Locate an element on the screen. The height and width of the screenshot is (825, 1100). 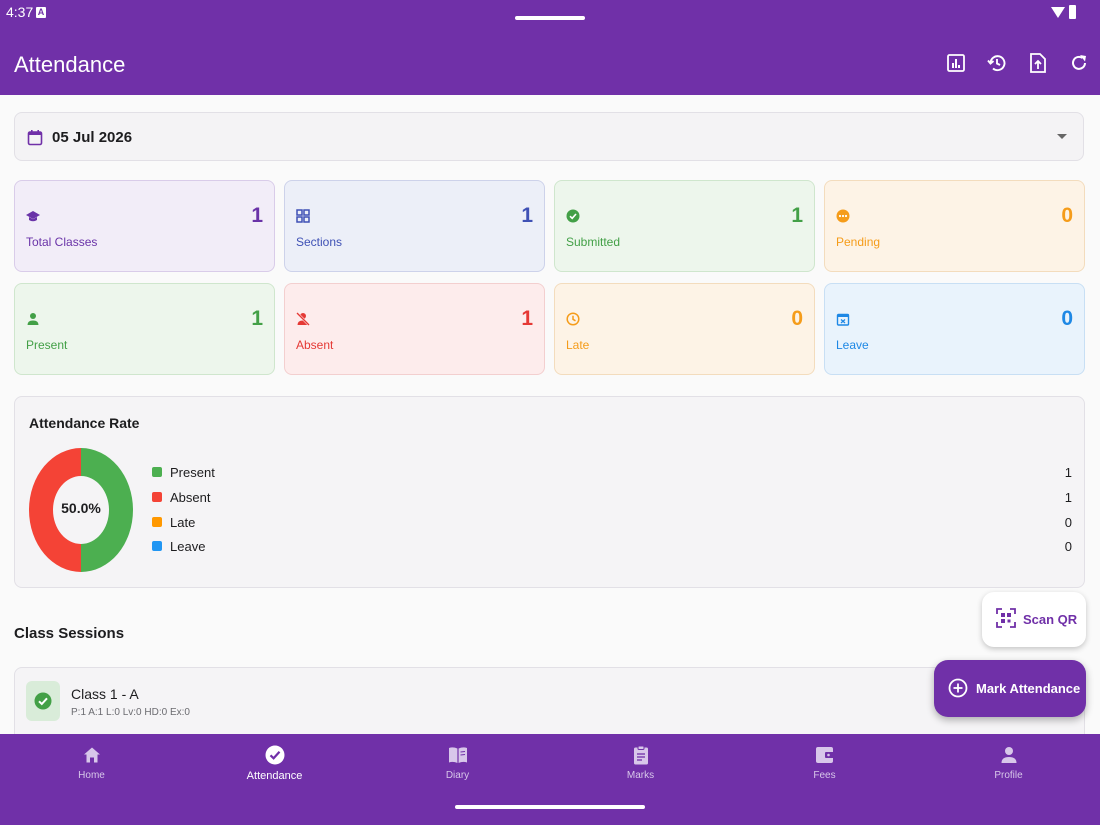
mark-attendance-button: Mark Attendance is located at coordinates (1010, 688).